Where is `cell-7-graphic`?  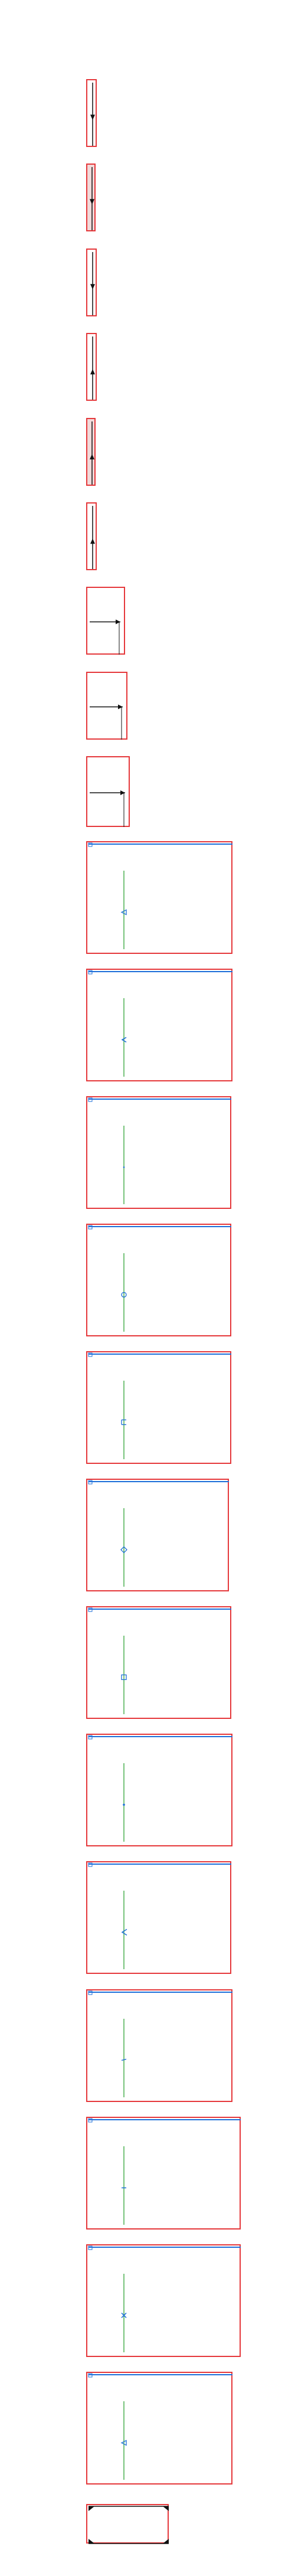
cell-7-graphic is located at coordinates (105, 637).